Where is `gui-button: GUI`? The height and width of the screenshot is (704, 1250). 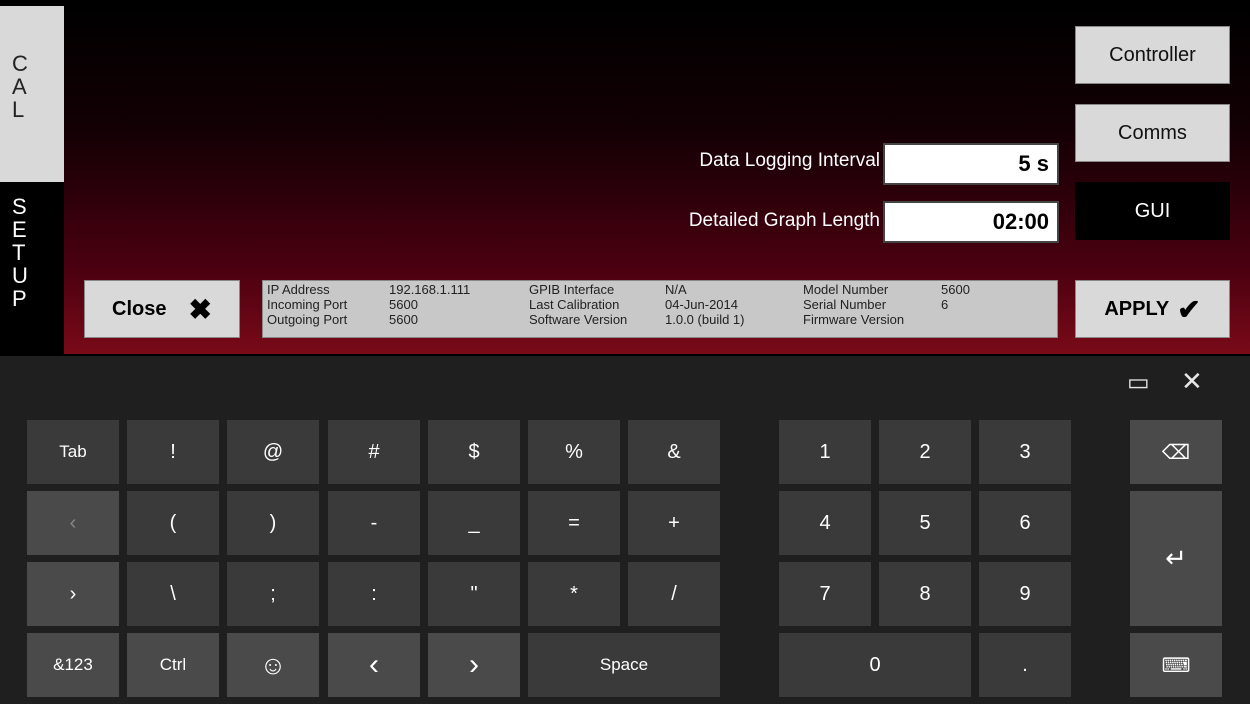 gui-button: GUI is located at coordinates (1152, 211).